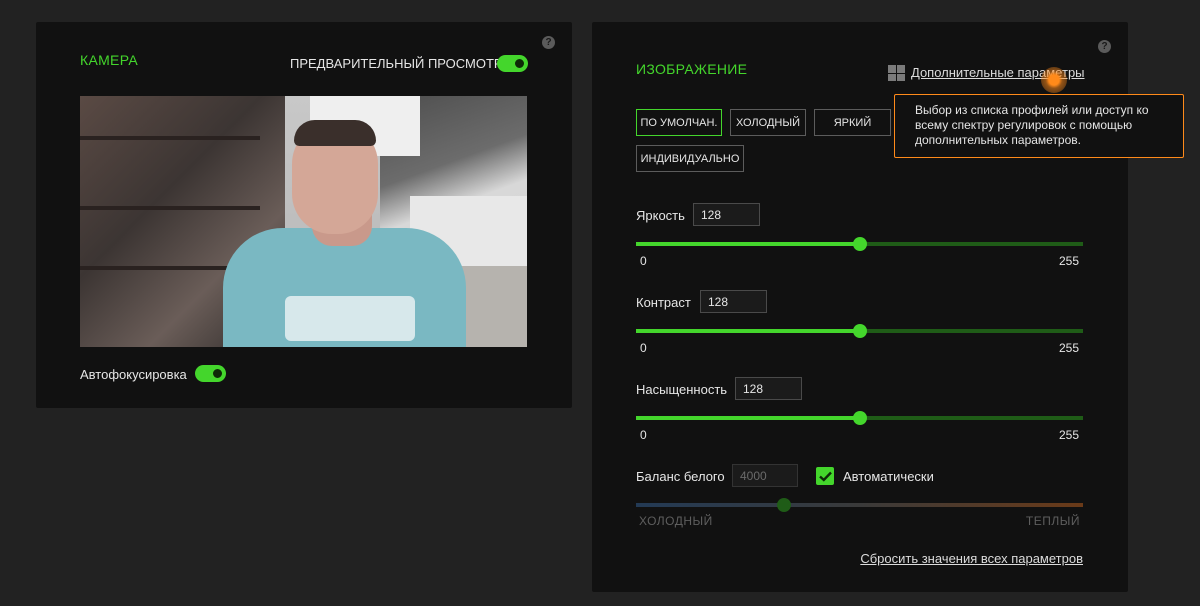 Image resolution: width=1200 pixels, height=606 pixels. Describe the element at coordinates (643, 435) in the screenshot. I see `saturation-min: 0` at that location.